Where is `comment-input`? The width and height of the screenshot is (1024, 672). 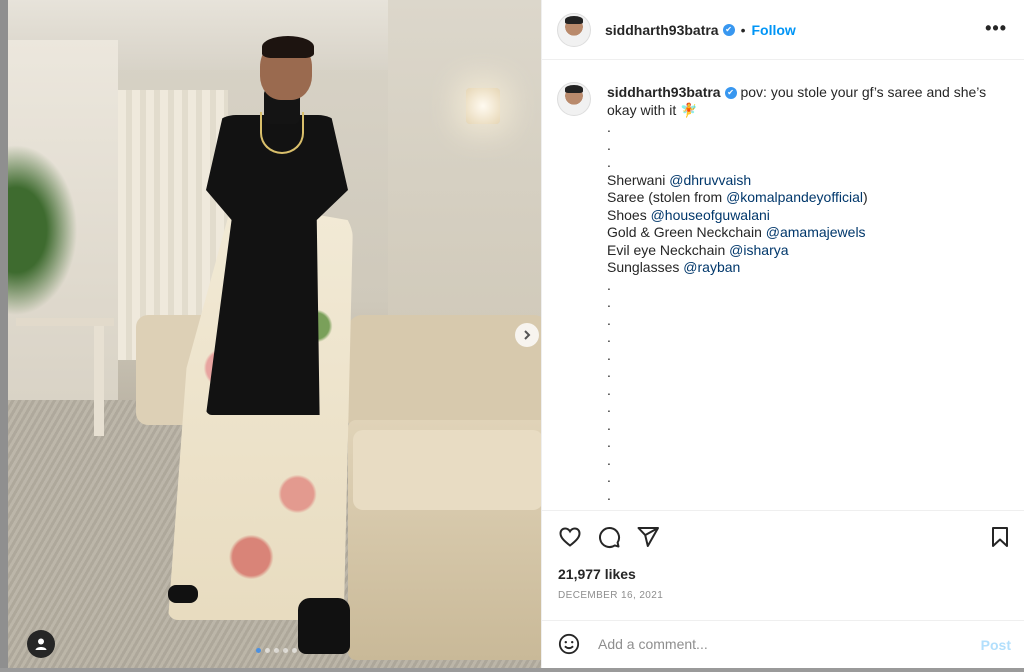 comment-input is located at coordinates (778, 644).